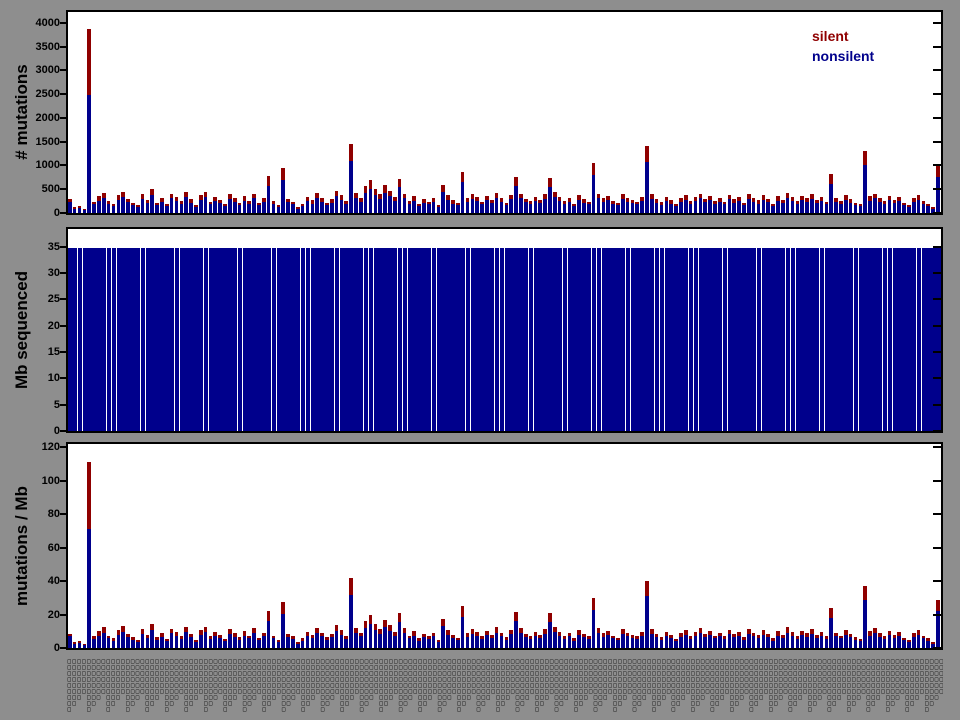  What do you see at coordinates (53, 514) in the screenshot?
I see `y-tick-label: 80` at bounding box center [53, 514].